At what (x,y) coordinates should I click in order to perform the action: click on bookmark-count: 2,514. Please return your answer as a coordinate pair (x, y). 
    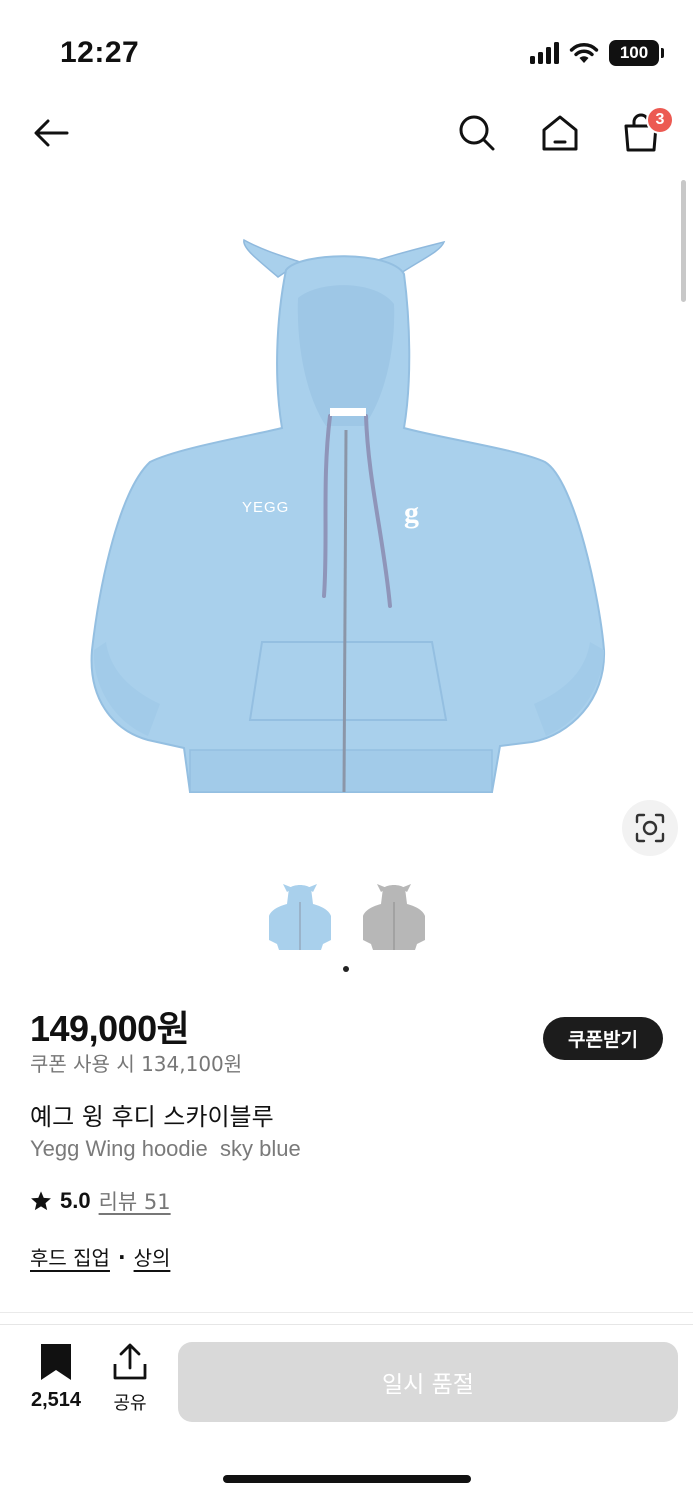
    Looking at the image, I should click on (56, 1400).